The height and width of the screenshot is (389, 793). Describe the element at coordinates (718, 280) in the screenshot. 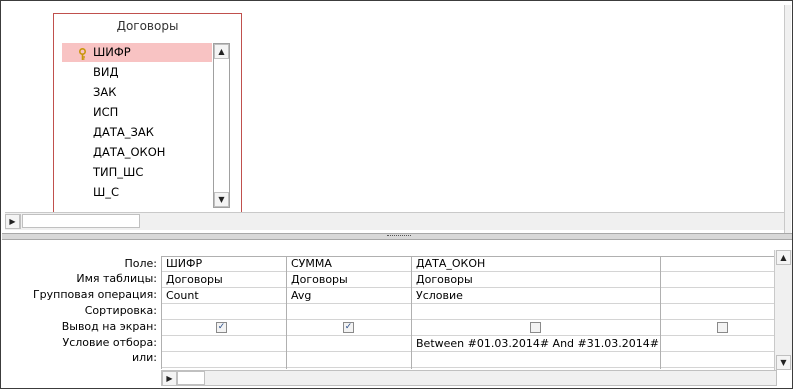

I see `grid-cell-table` at that location.